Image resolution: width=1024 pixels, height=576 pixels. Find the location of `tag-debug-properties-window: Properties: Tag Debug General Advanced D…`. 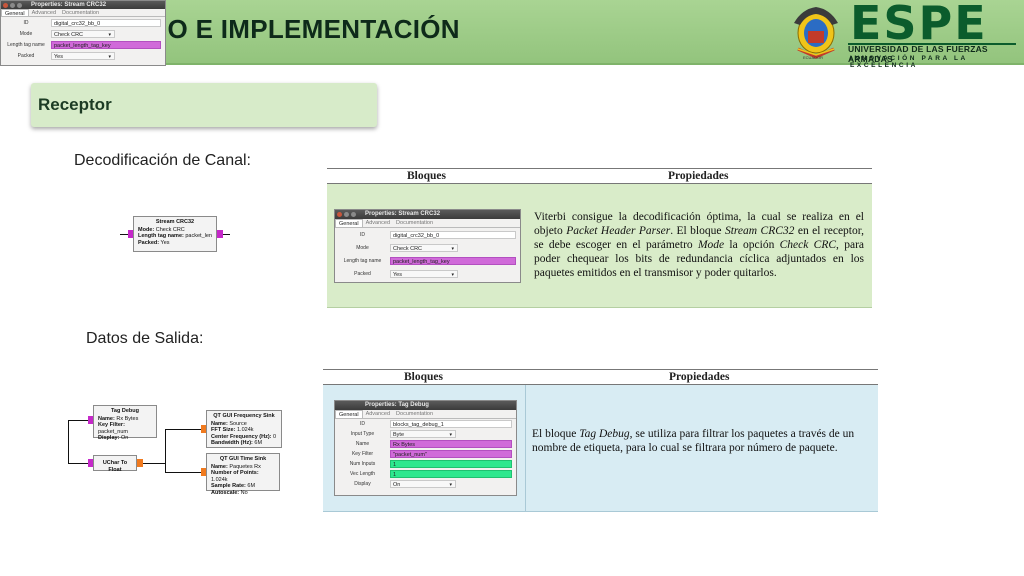

tag-debug-properties-window: Properties: Tag Debug General Advanced D… is located at coordinates (425, 448).